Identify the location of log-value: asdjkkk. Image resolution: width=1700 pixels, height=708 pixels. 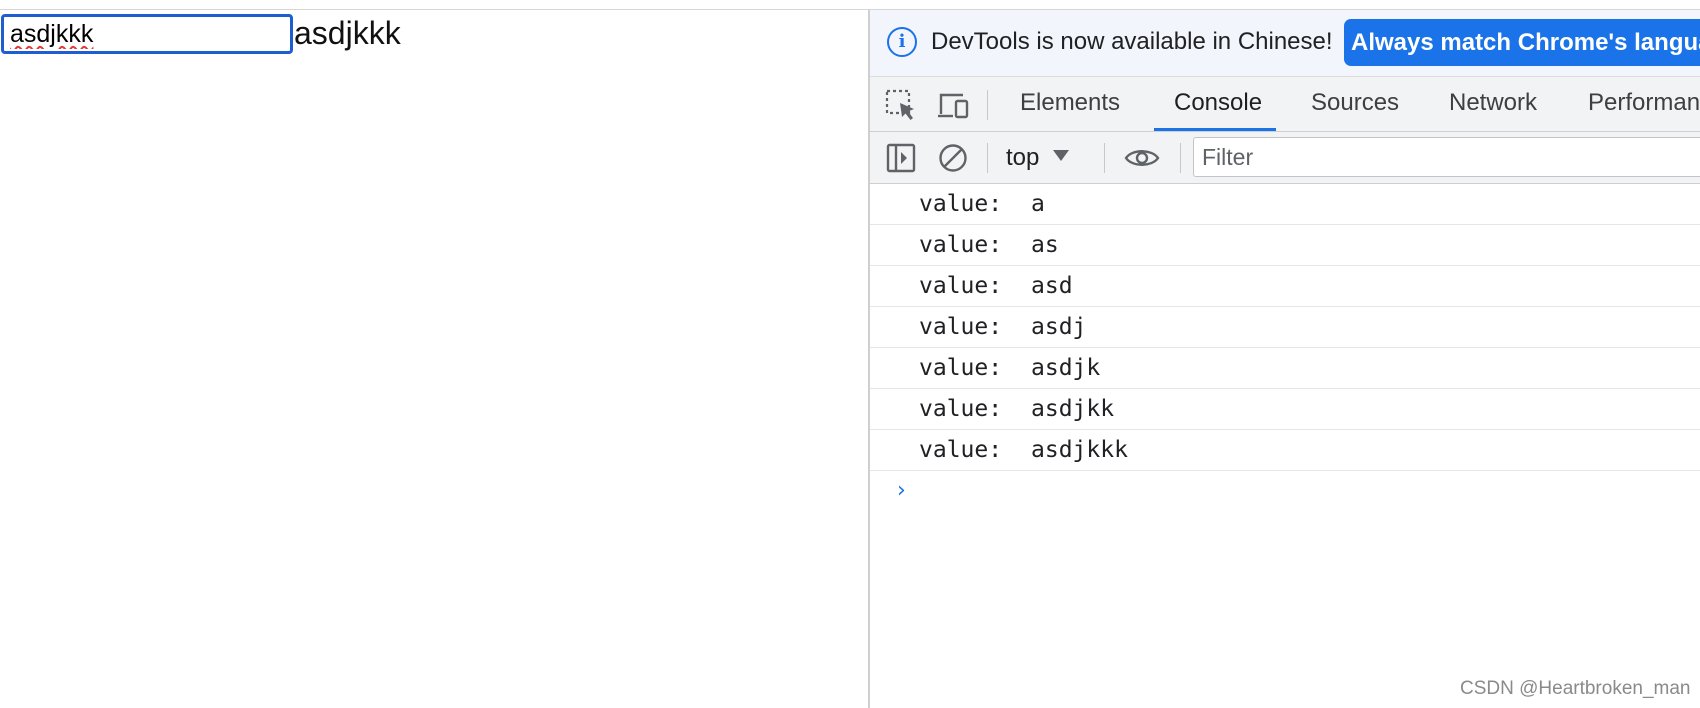
(1079, 450).